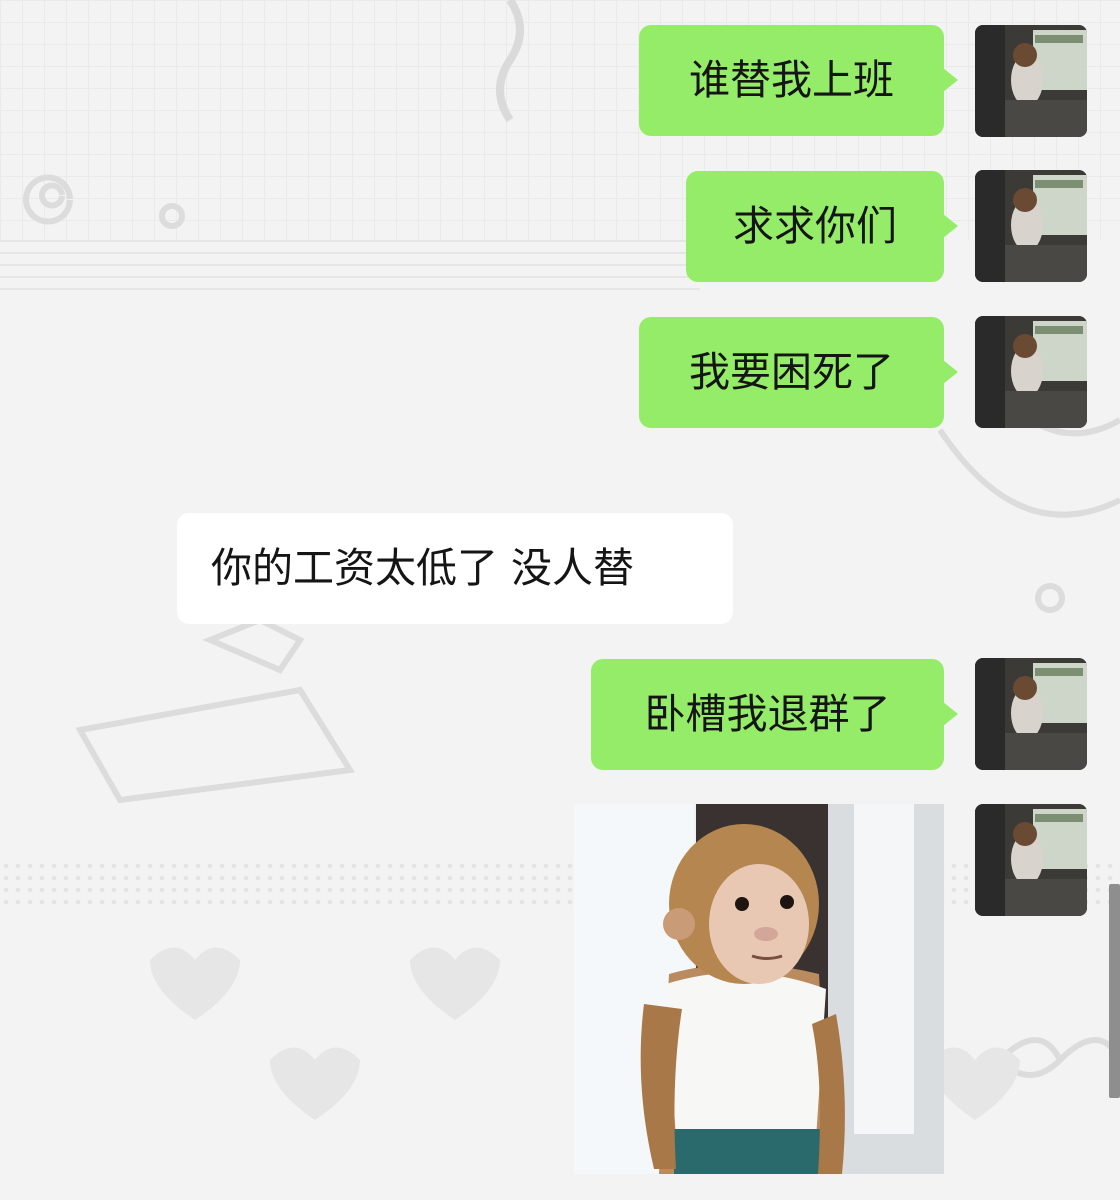  Describe the element at coordinates (791, 372) in the screenshot. I see `message-text: 我要困死了` at that location.